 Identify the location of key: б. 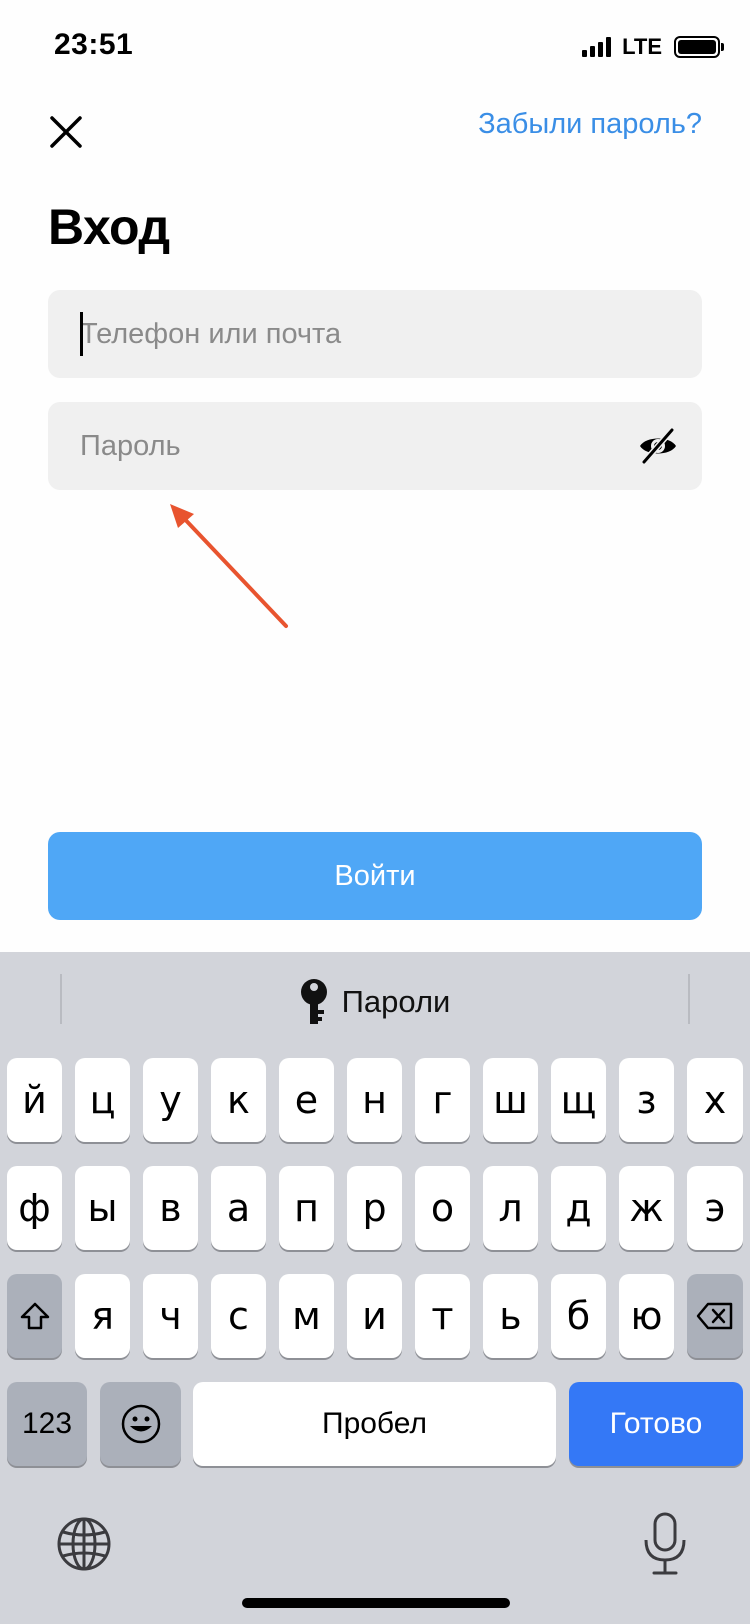
(578, 1316).